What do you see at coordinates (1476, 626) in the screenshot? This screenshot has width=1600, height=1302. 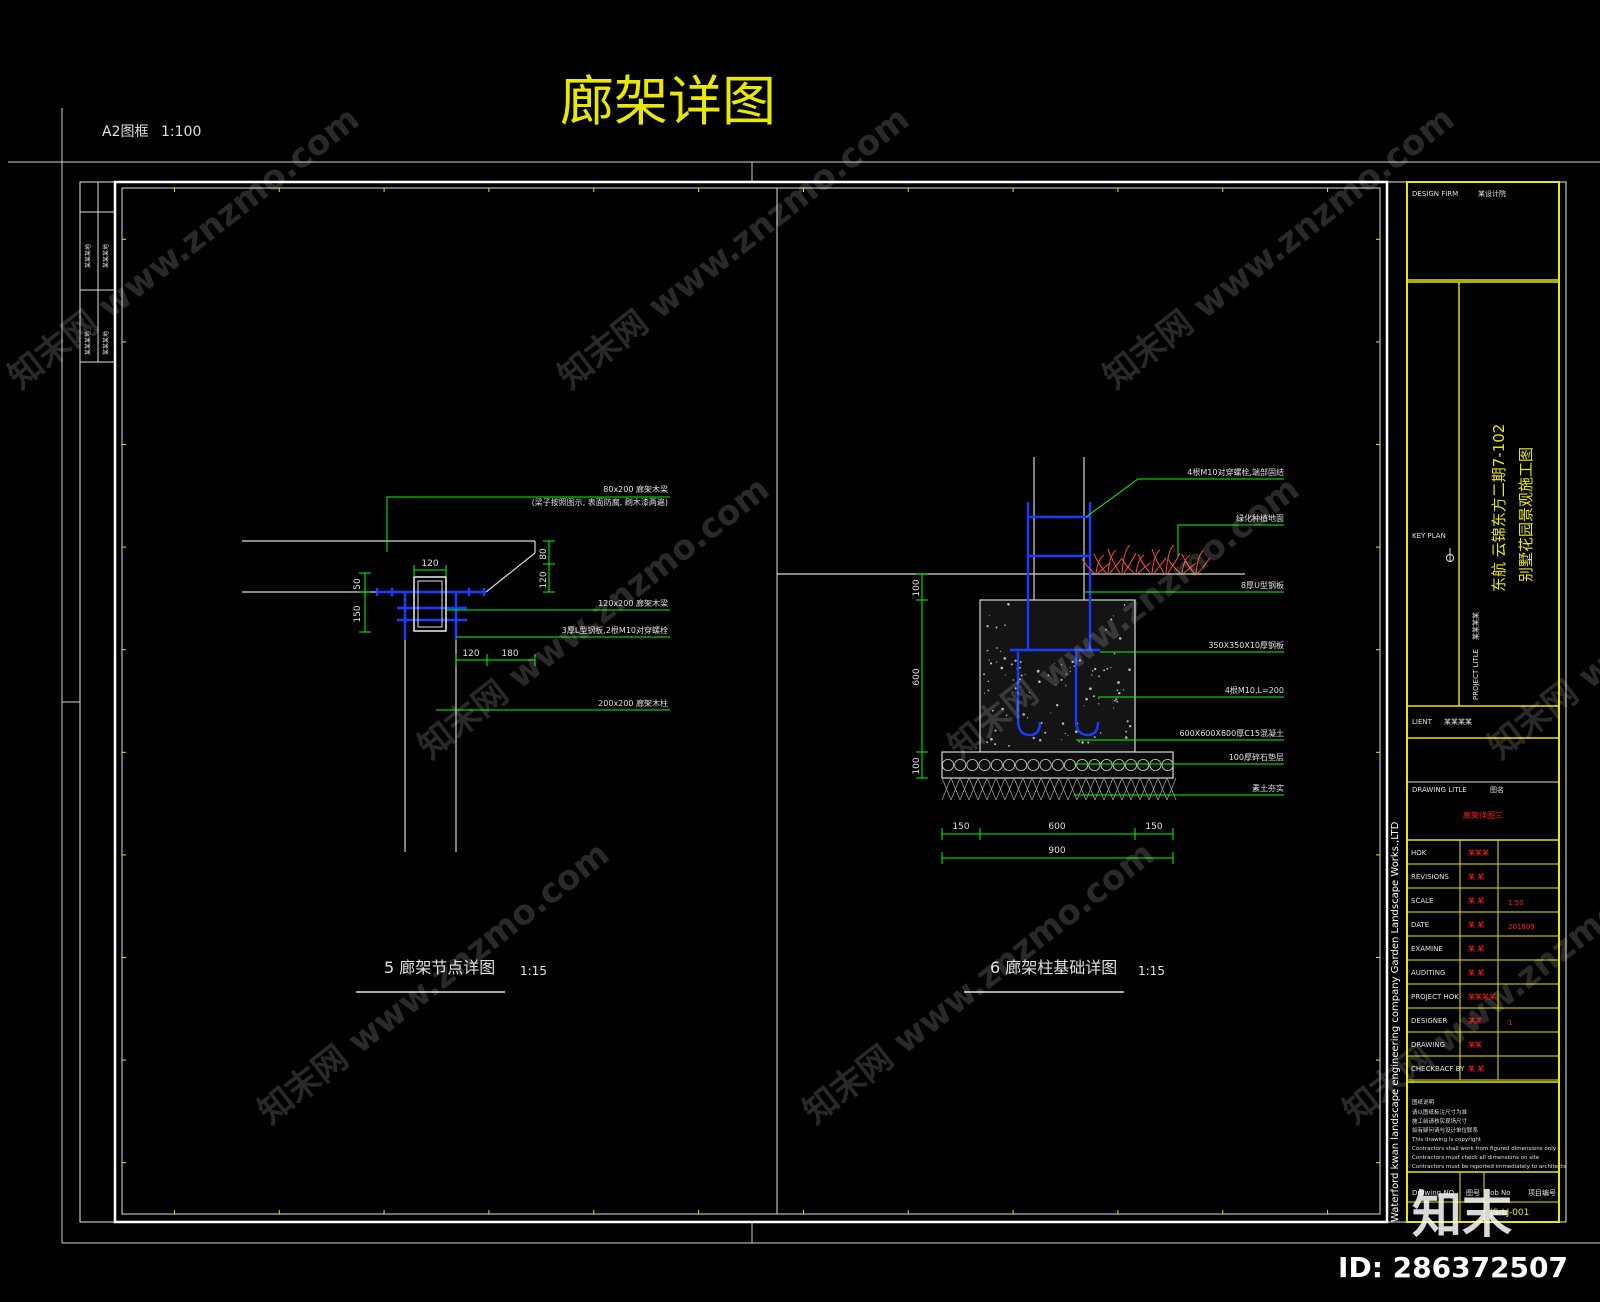 I see `project-title-value: 某某某某` at bounding box center [1476, 626].